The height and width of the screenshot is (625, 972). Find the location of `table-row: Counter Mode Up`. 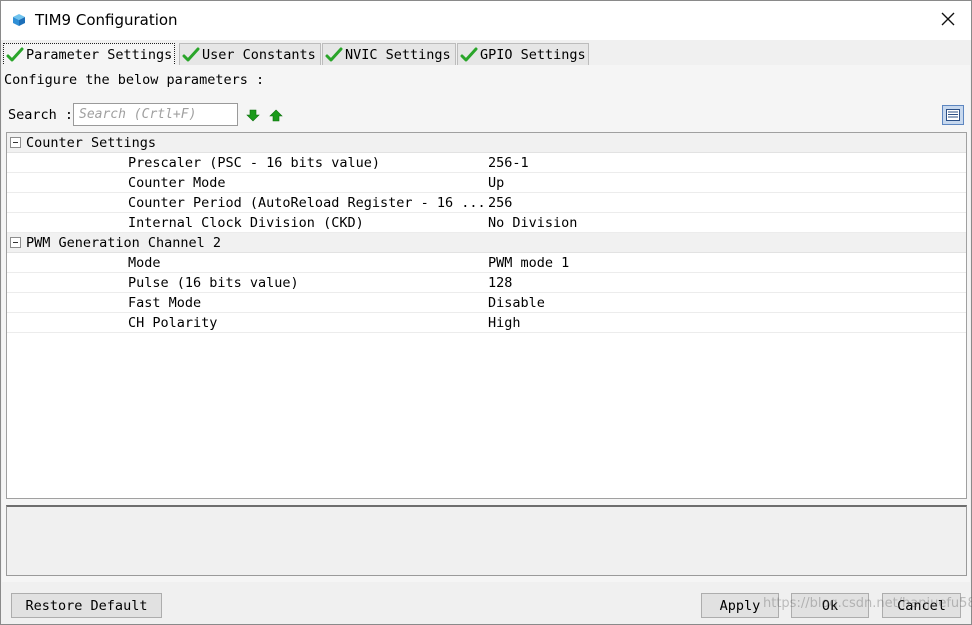

table-row: Counter Mode Up is located at coordinates (486, 183).